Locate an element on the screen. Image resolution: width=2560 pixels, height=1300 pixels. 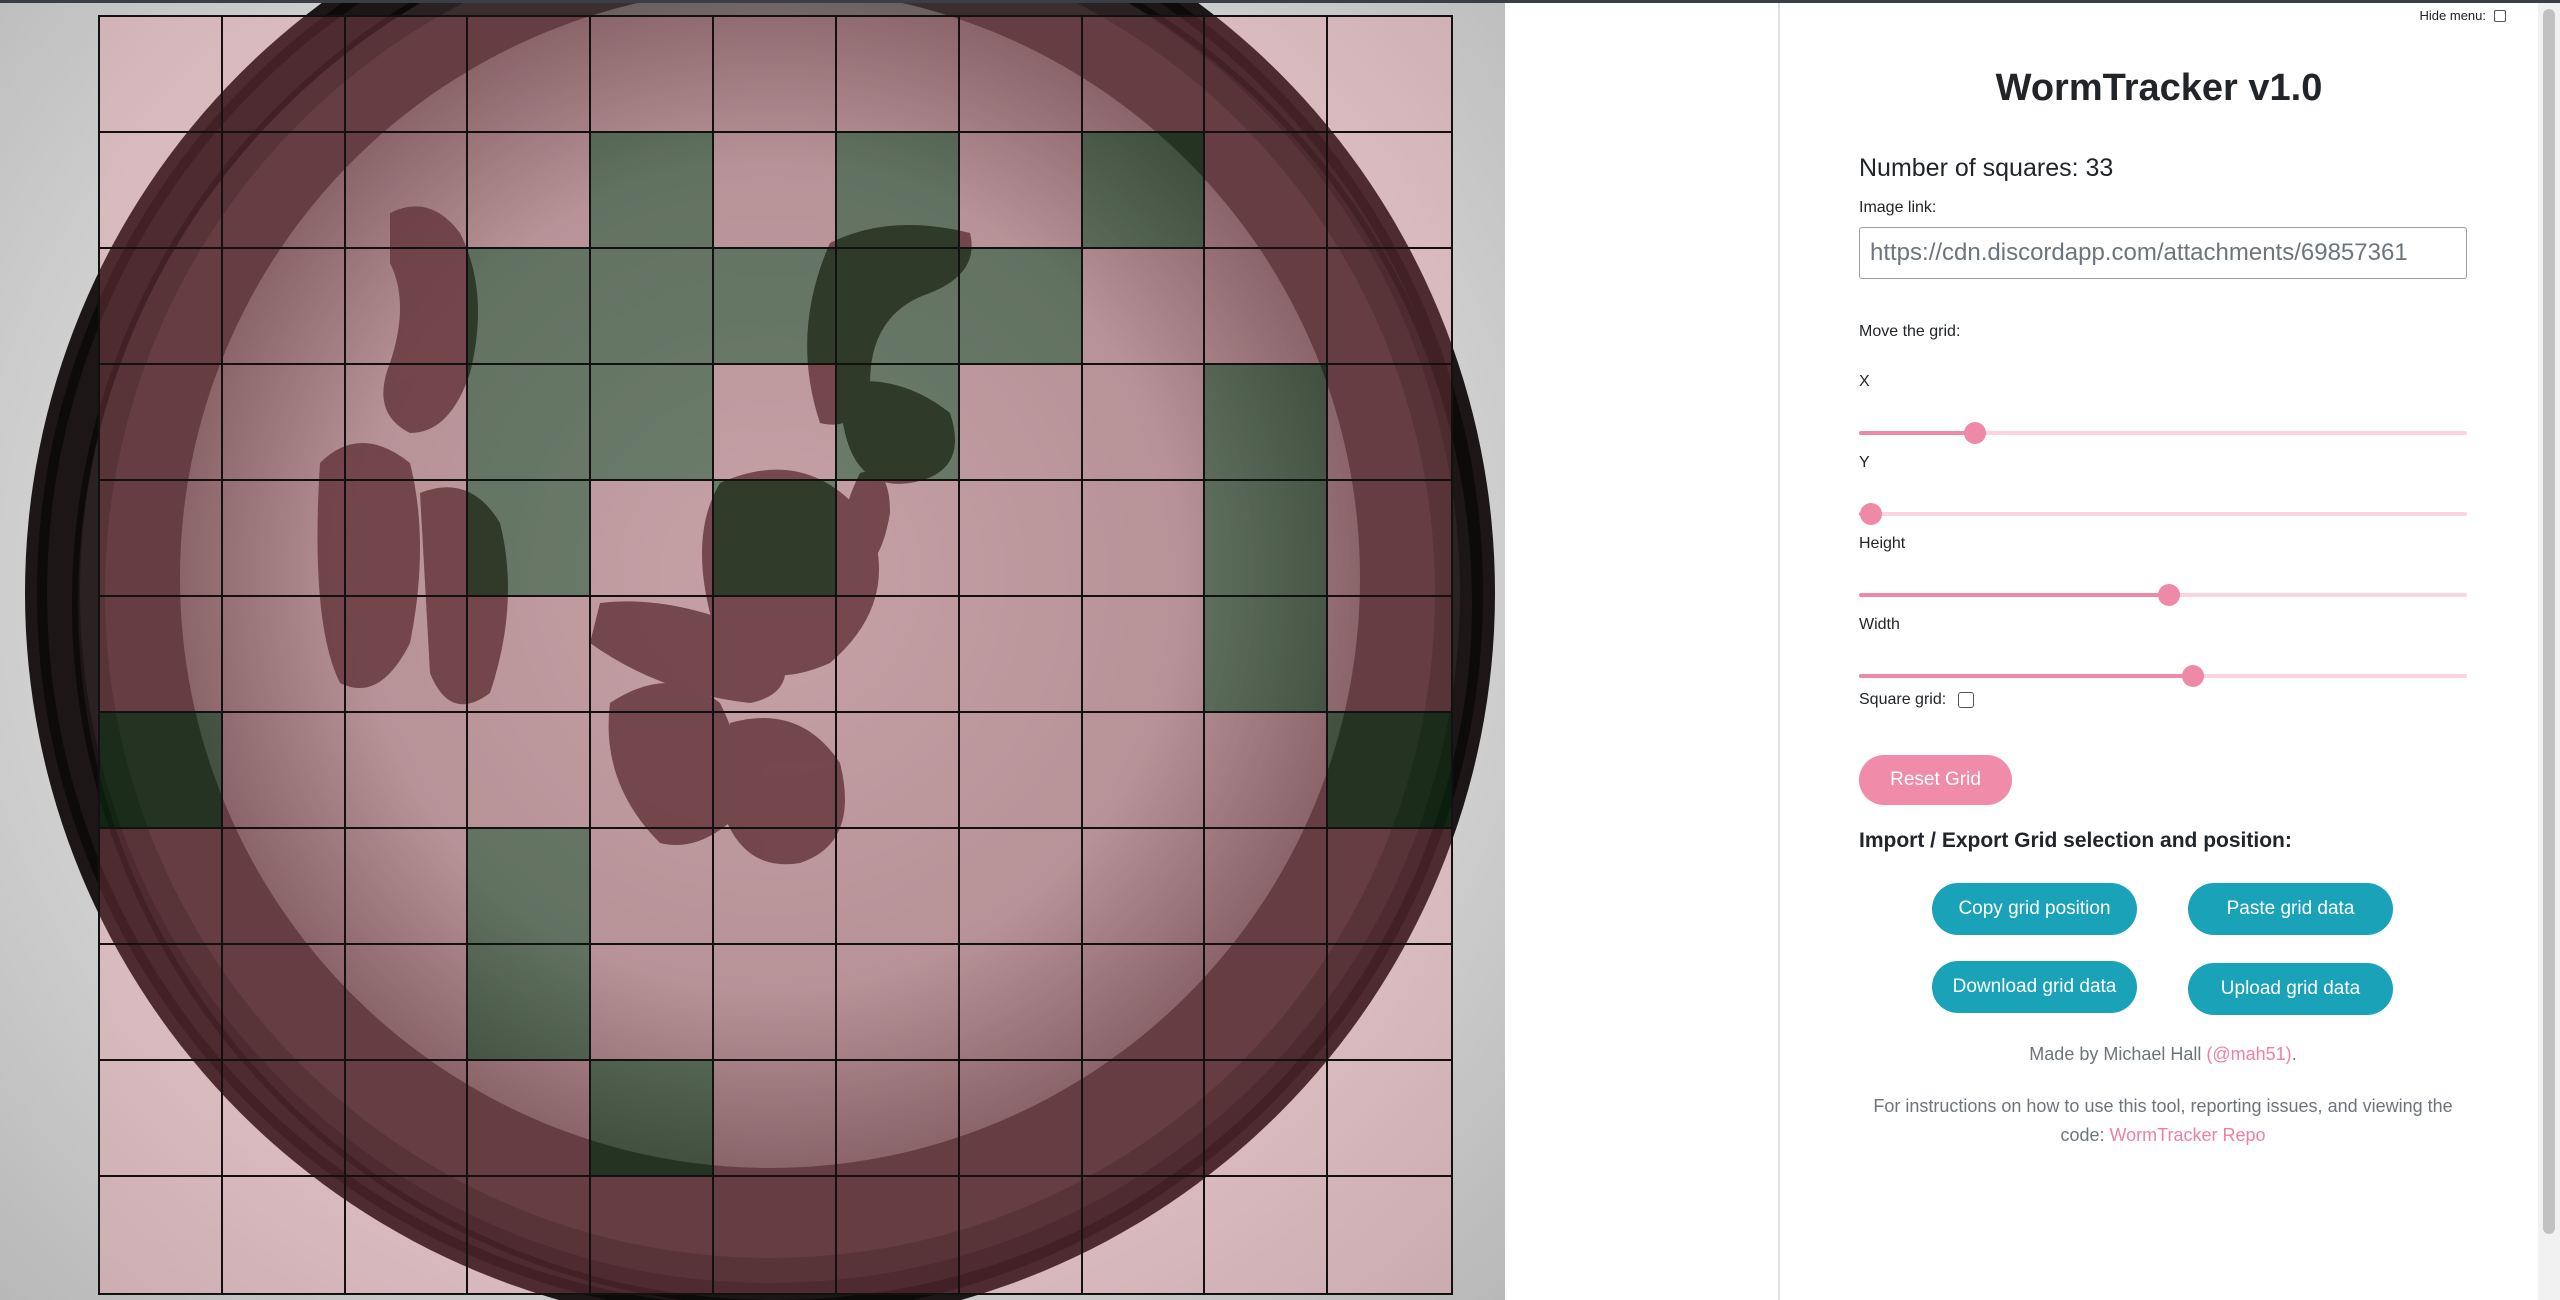
vertical-scrollbar is located at coordinates (2549, 651).